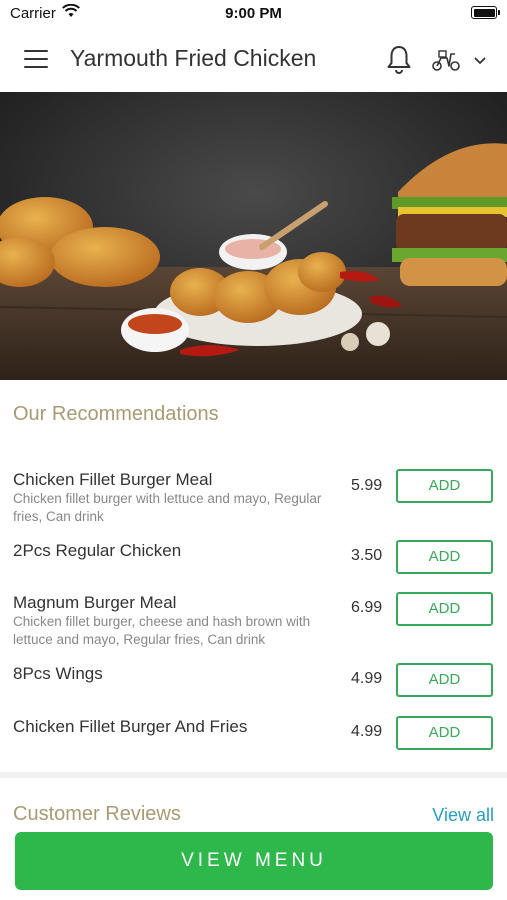  What do you see at coordinates (254, 861) in the screenshot?
I see `view-menu-button: VIEW MENU` at bounding box center [254, 861].